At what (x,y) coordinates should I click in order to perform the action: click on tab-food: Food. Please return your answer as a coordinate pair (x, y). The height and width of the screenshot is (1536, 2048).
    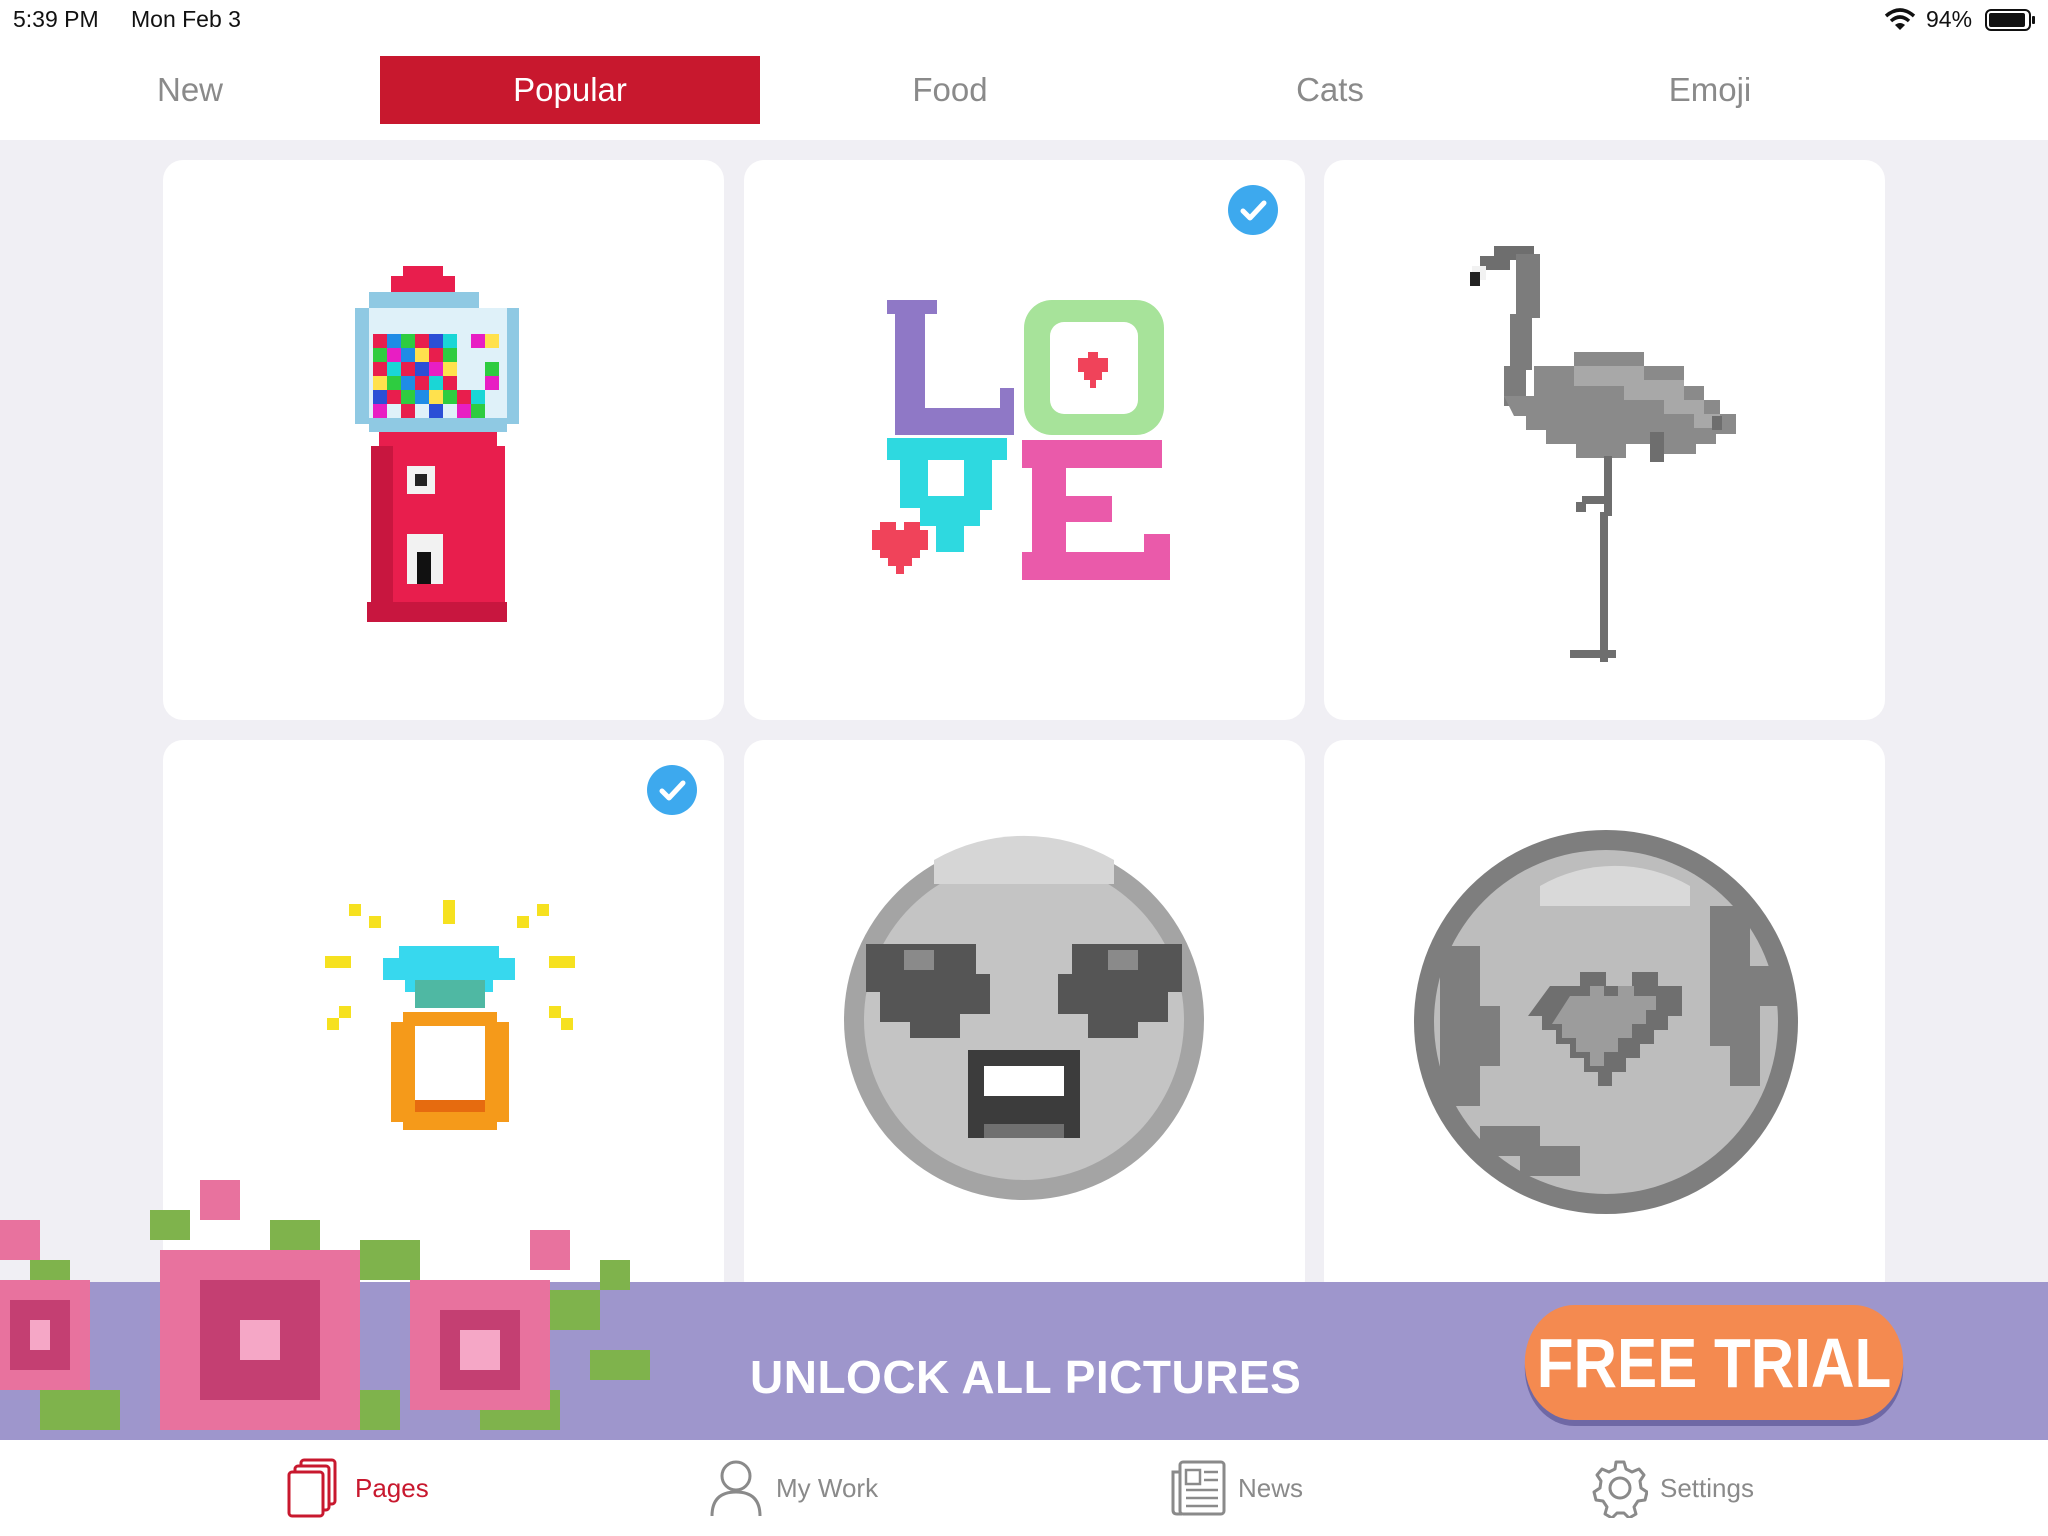
    Looking at the image, I should click on (950, 90).